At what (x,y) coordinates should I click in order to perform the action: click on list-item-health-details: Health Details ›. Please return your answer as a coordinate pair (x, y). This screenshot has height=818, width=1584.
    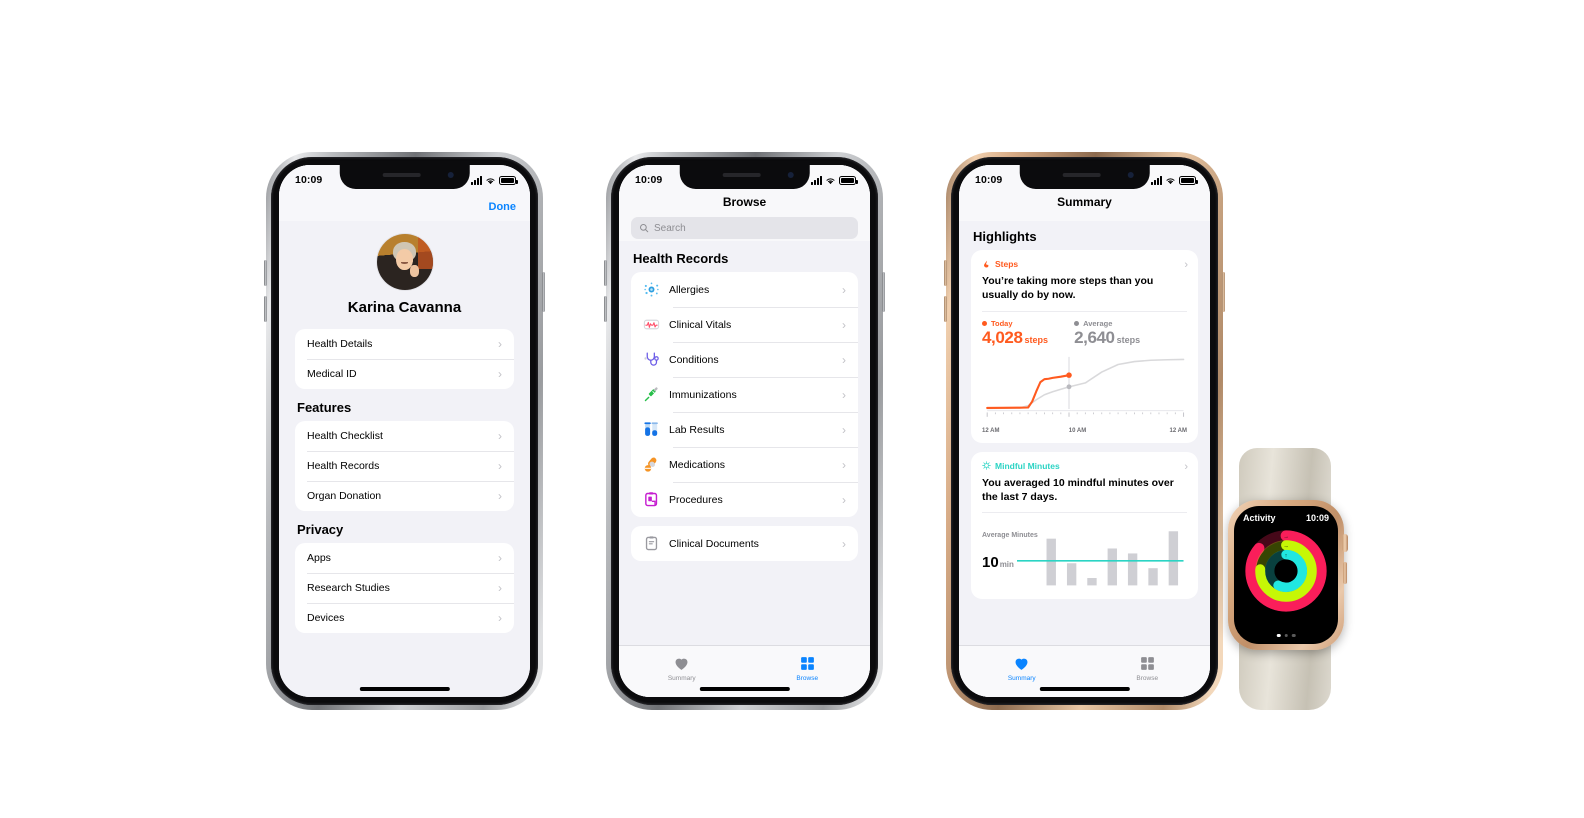
    Looking at the image, I should click on (404, 344).